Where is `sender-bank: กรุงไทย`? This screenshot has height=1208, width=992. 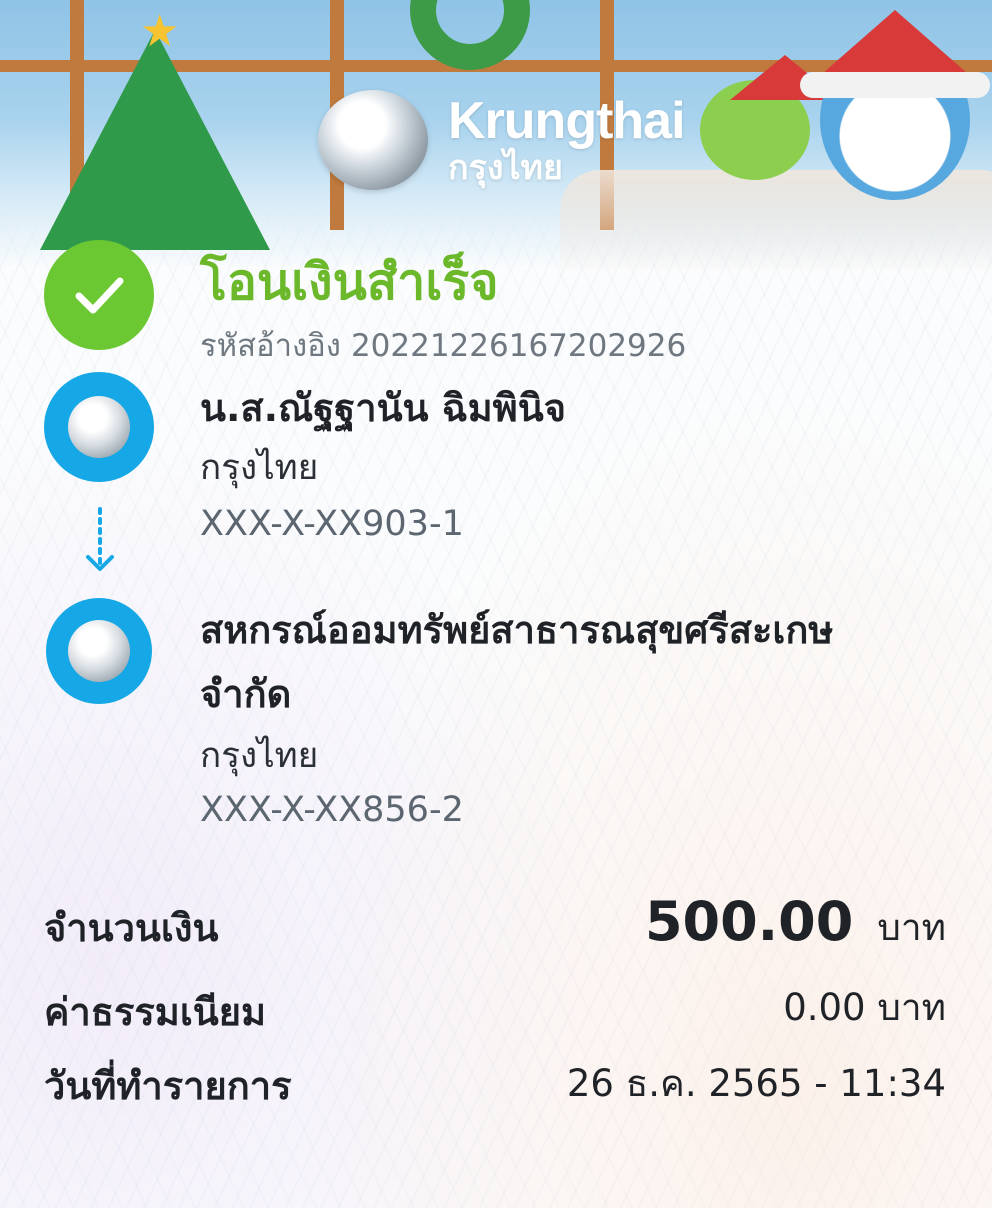 sender-bank: กรุงไทย is located at coordinates (259, 468).